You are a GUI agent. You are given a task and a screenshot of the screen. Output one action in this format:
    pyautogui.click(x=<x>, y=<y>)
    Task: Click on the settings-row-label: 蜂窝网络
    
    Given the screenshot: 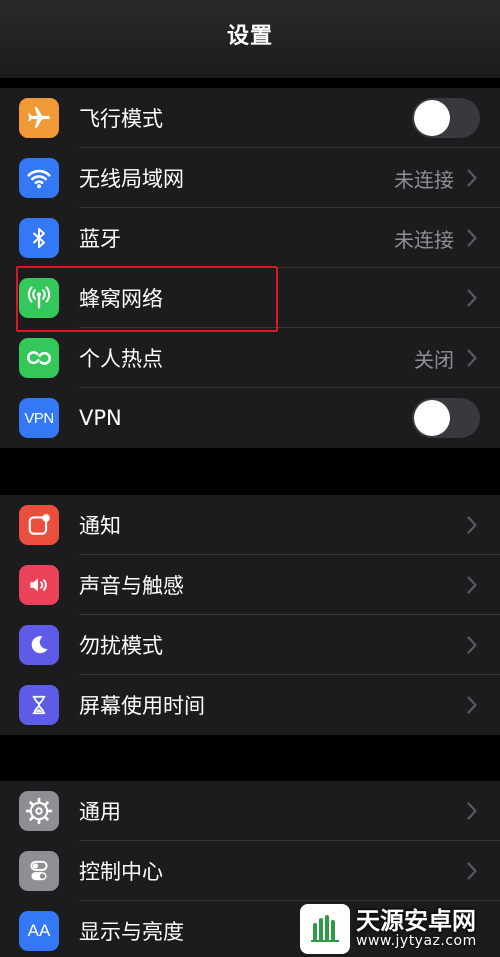 What is the action you would take?
    pyautogui.click(x=121, y=299)
    